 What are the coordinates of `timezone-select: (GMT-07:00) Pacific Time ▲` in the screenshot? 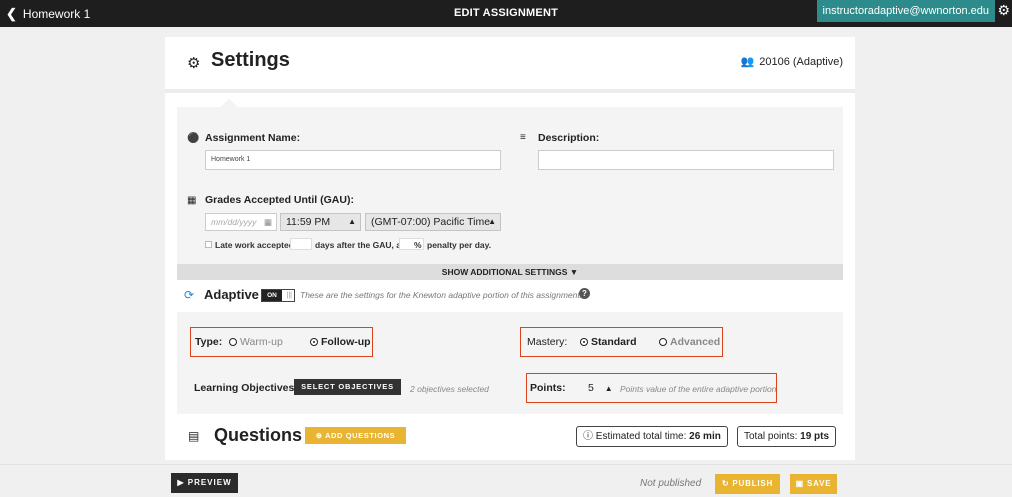 It's located at (433, 222).